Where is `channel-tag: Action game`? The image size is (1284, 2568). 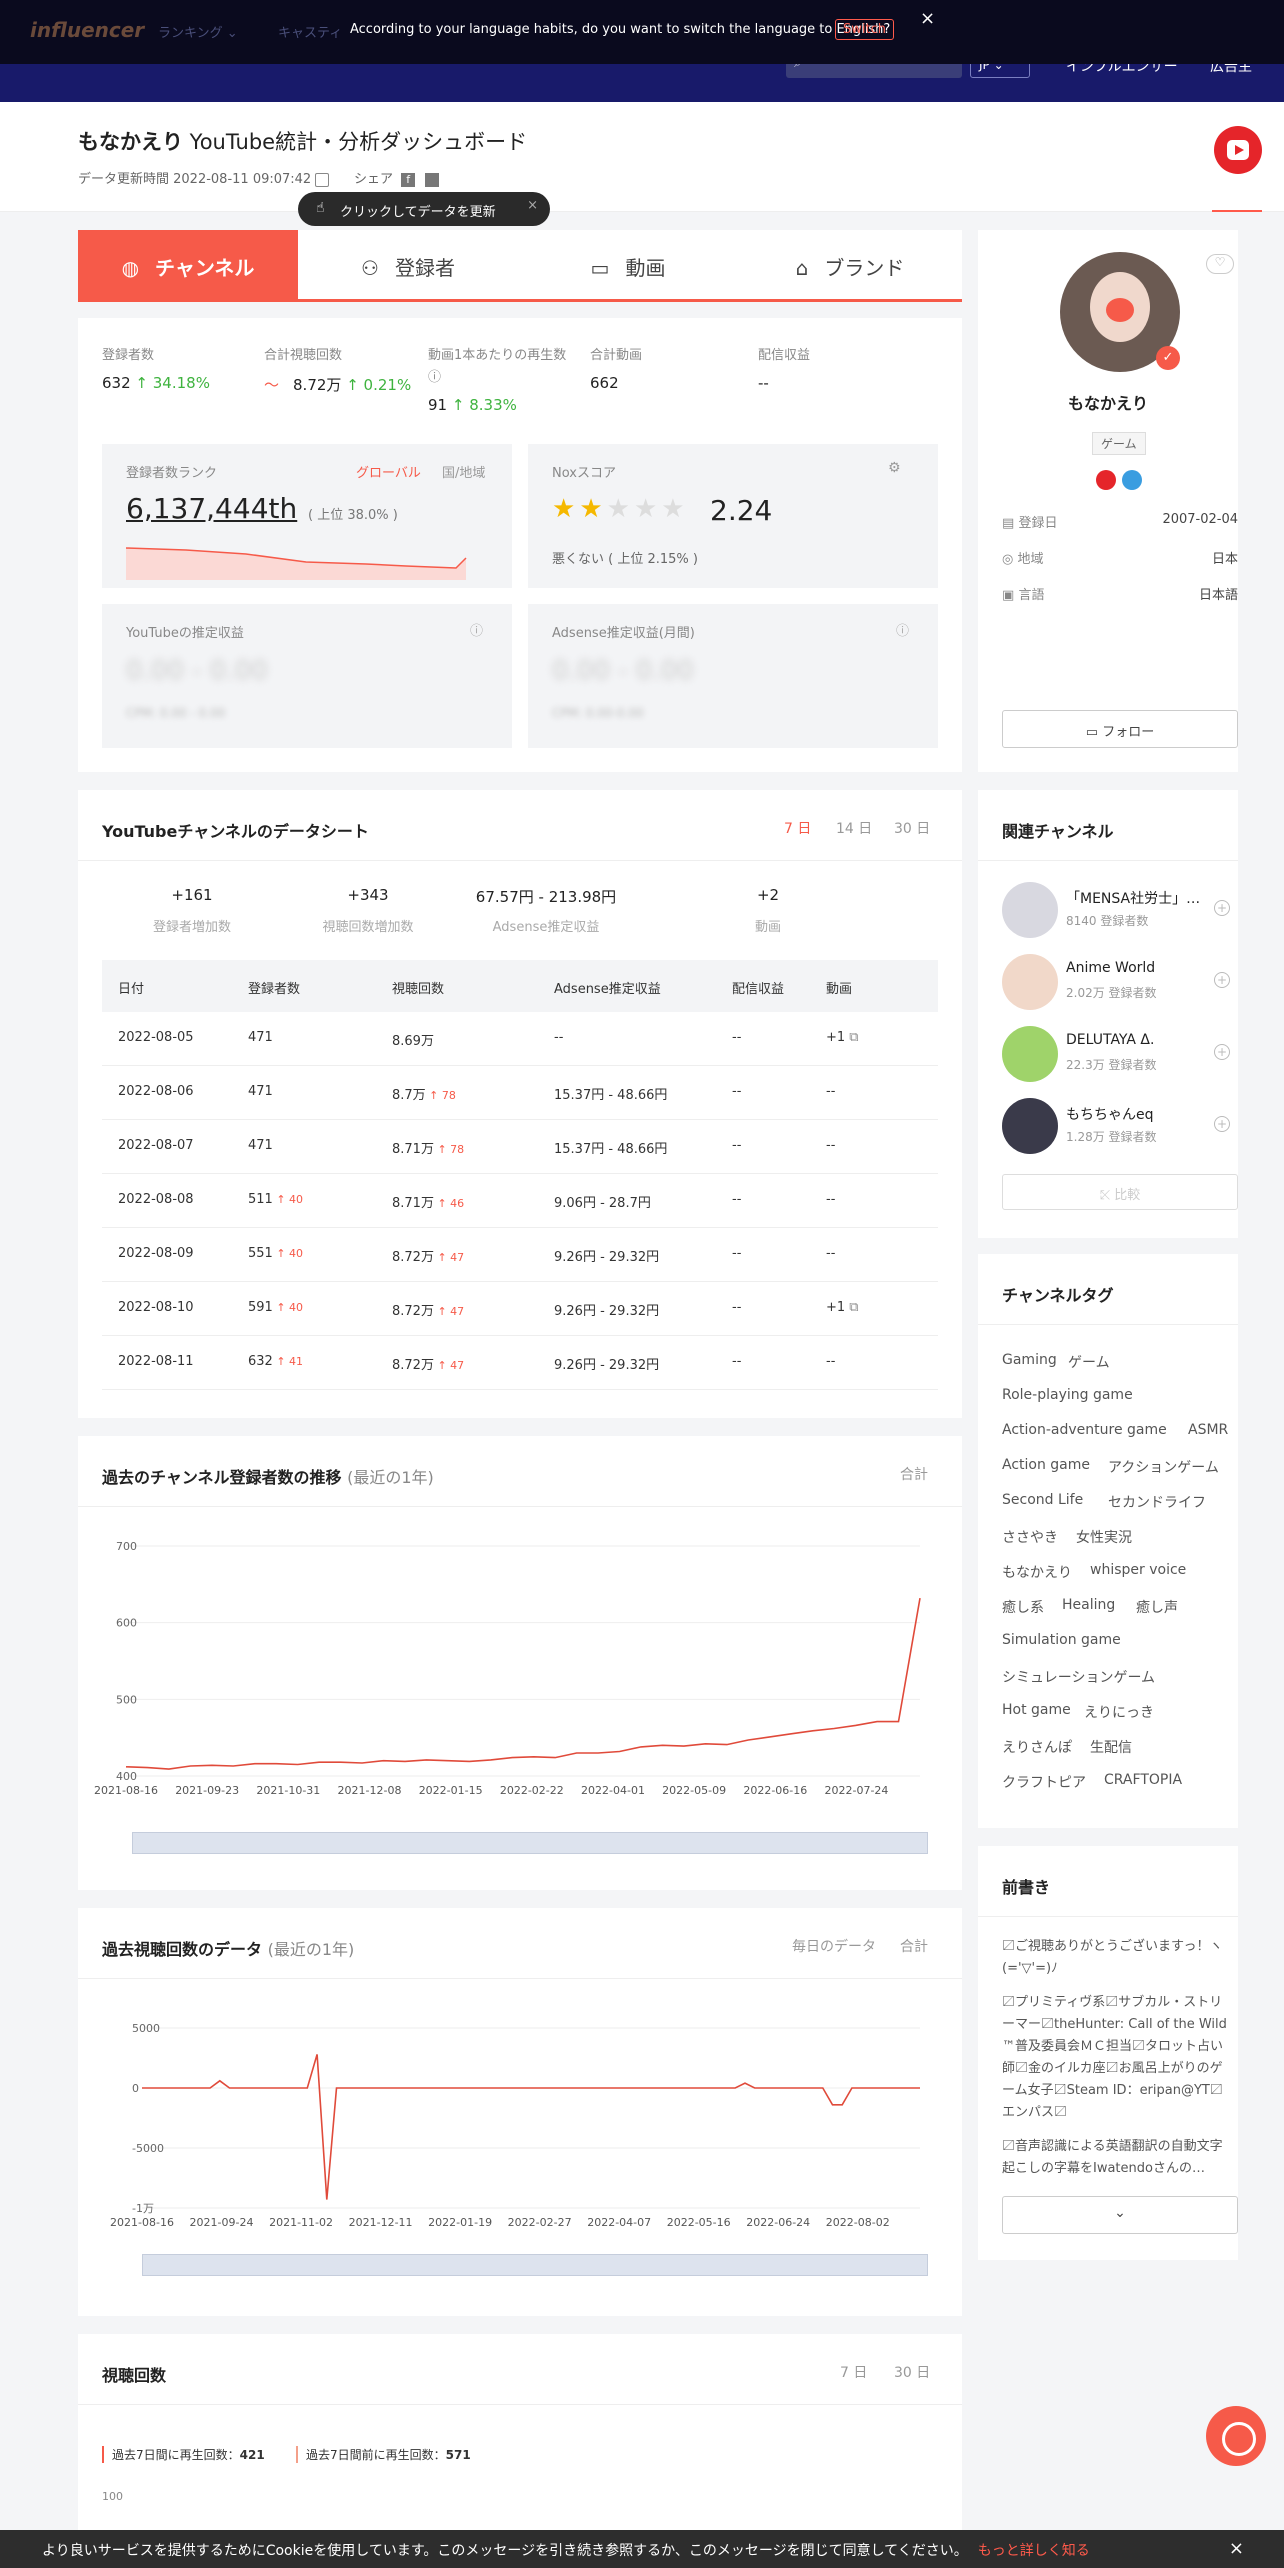
channel-tag: Action game is located at coordinates (1046, 1465).